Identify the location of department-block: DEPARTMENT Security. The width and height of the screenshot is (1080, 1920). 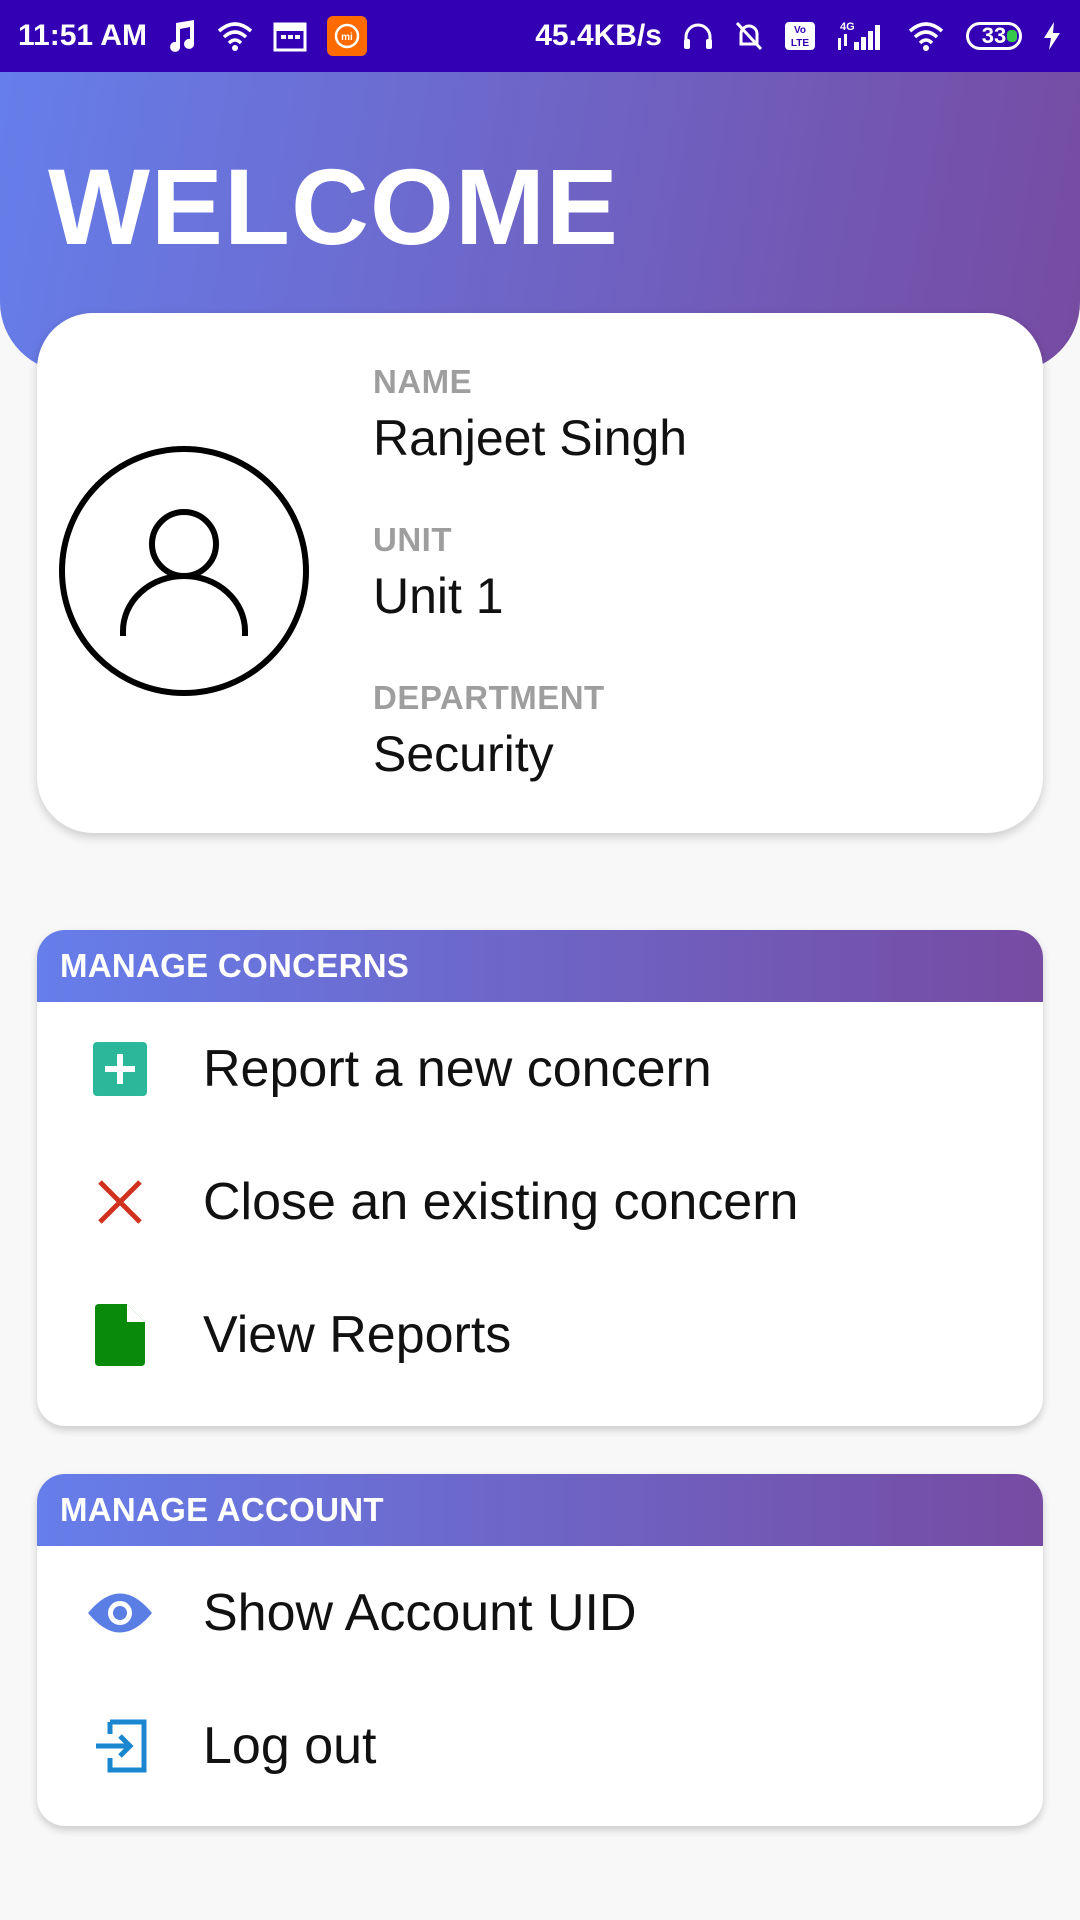
(530, 731).